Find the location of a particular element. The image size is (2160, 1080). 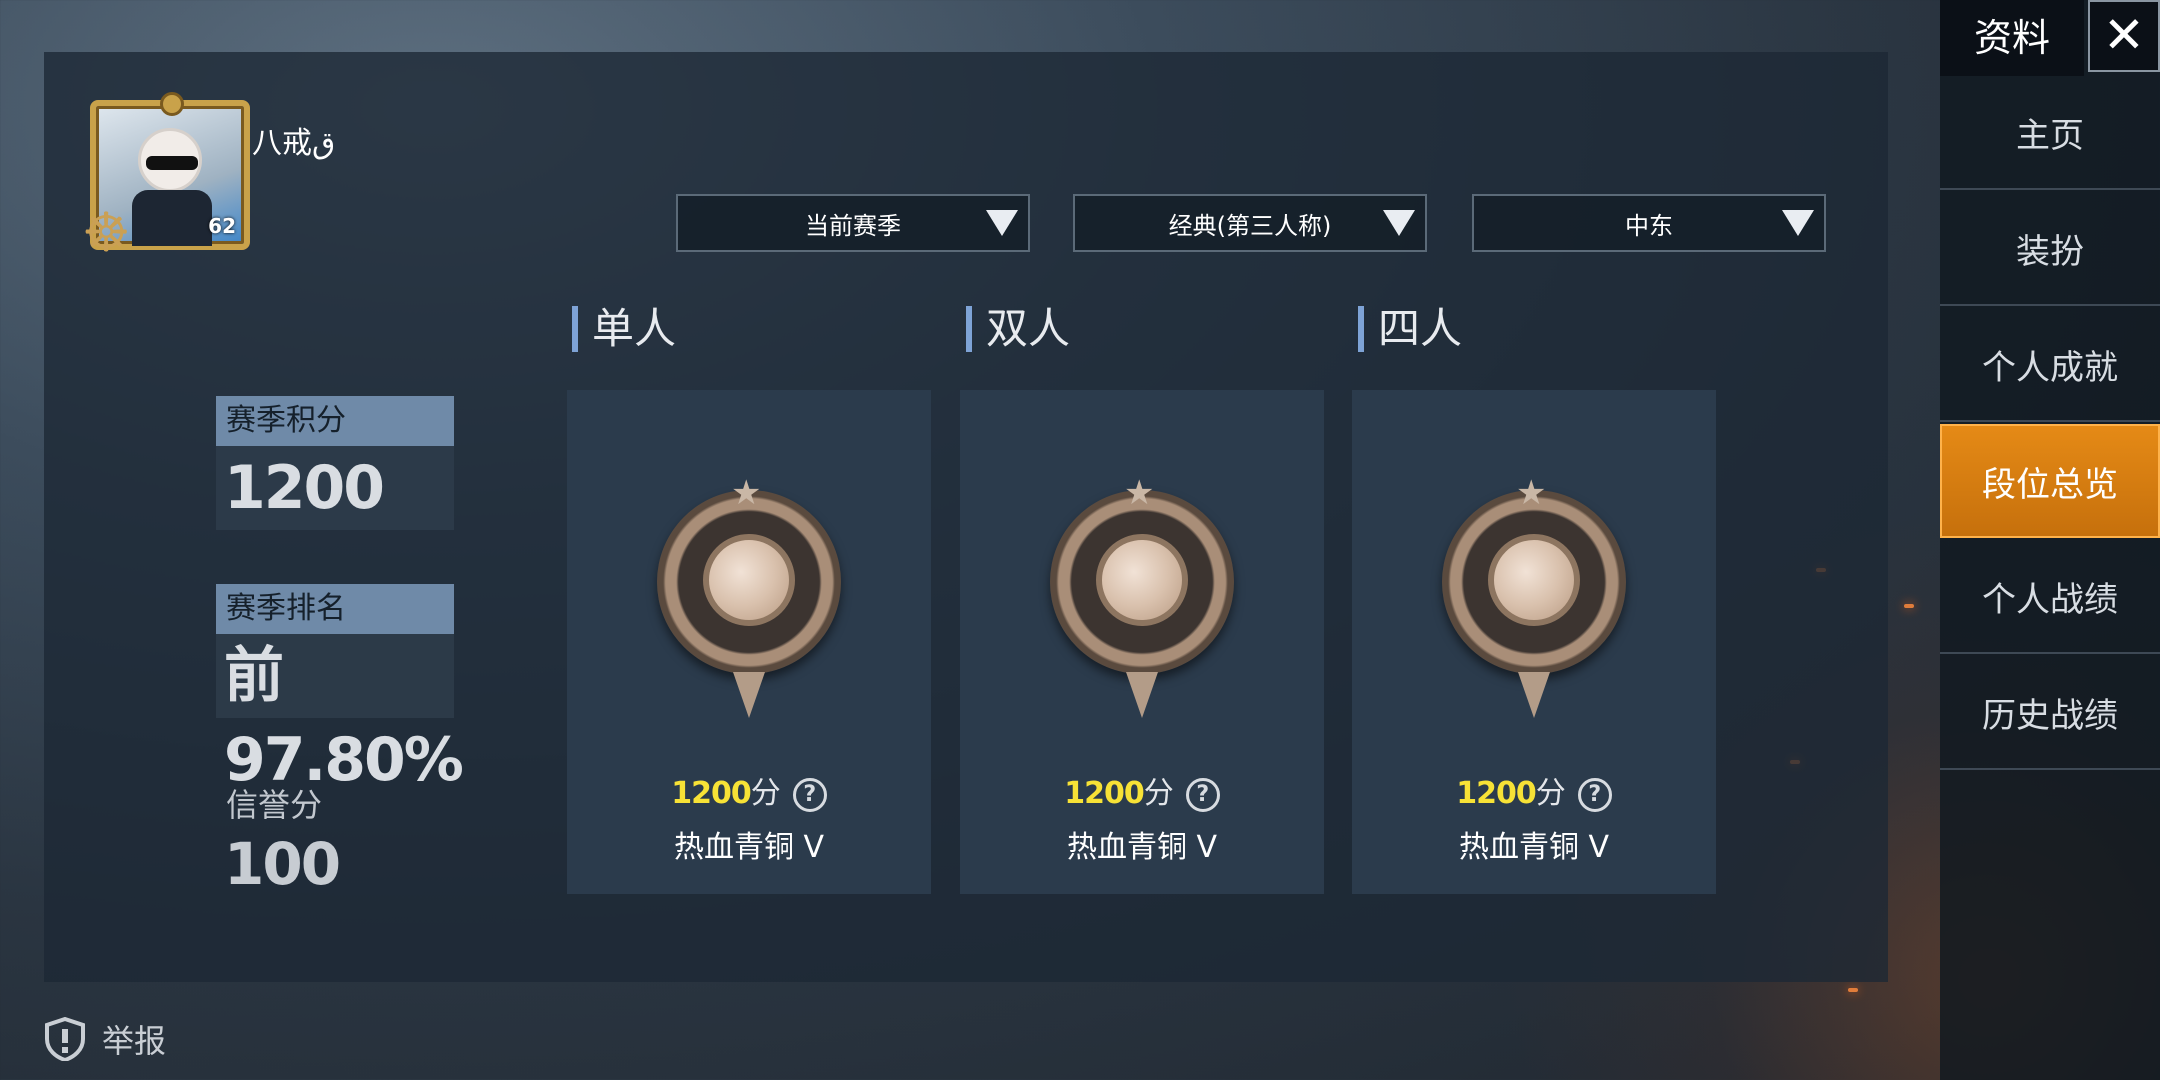

rank-card-squad: ★ 1200分? 热血青铜 V is located at coordinates (1534, 642).